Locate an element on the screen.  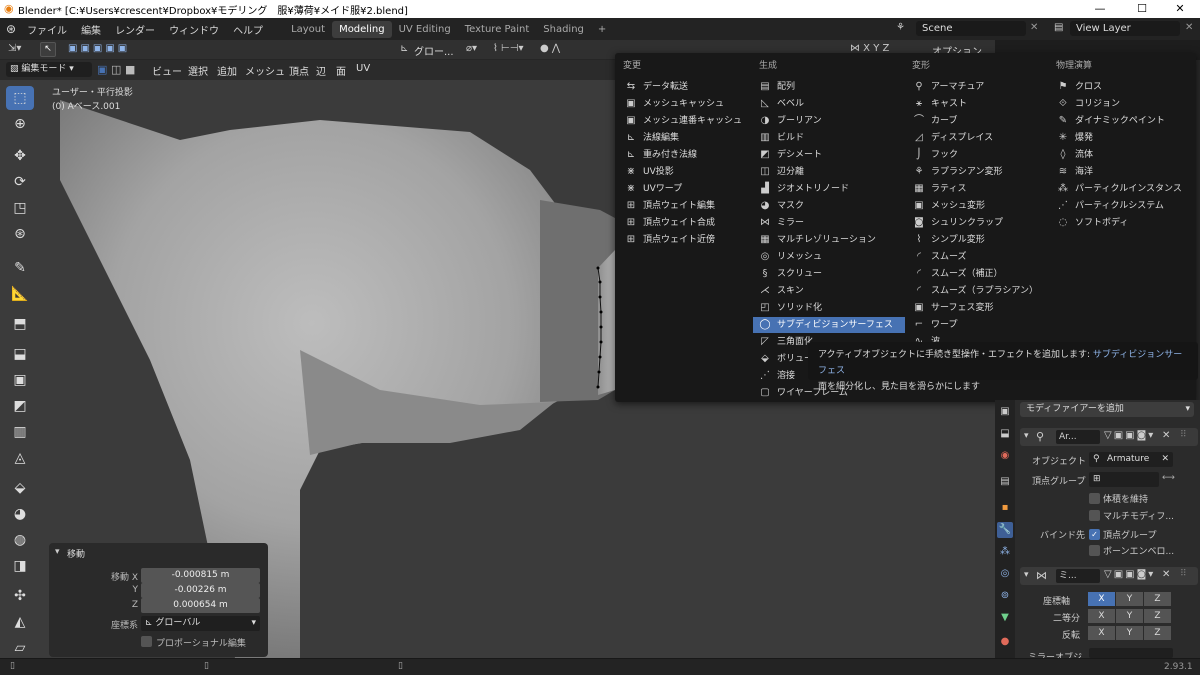
transform-tool-icon: ⇲▾ is located at coordinates (14, 48).